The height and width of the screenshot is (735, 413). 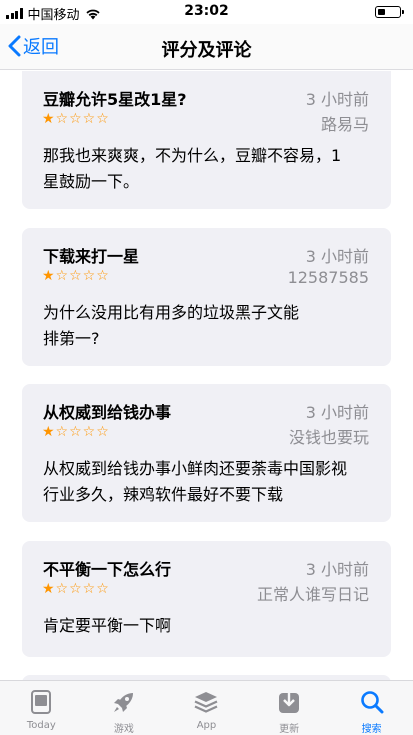 I want to click on status-time: 23:02, so click(x=206, y=11).